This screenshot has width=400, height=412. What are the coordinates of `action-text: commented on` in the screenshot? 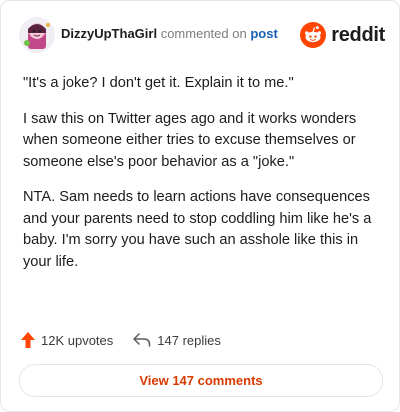 It's located at (203, 33).